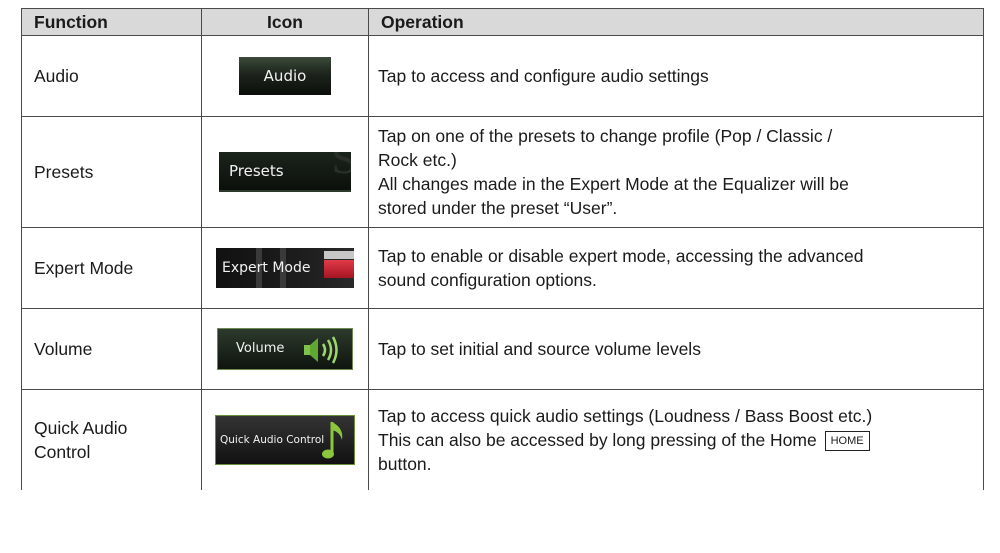 This screenshot has height=553, width=1000. I want to click on header-operation: Operation, so click(676, 22).